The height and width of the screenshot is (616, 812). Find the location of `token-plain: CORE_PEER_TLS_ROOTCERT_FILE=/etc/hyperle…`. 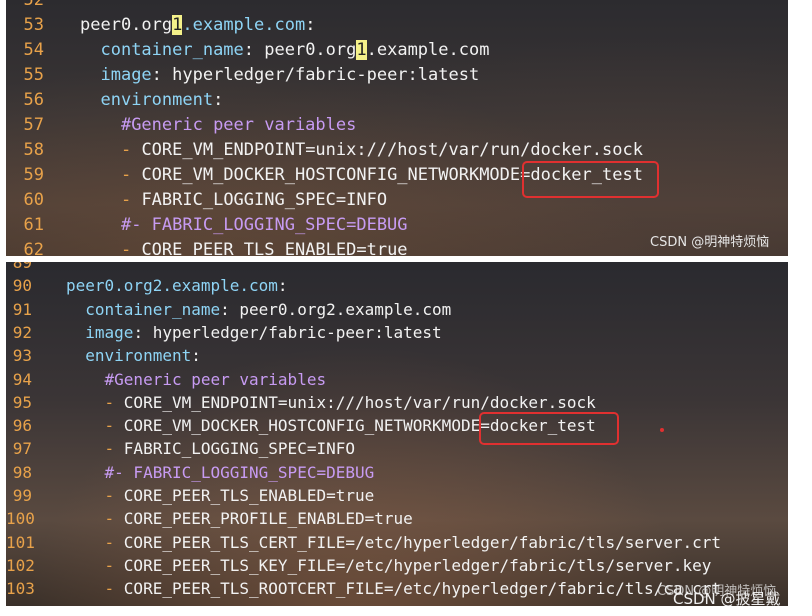

token-plain: CORE_PEER_TLS_ROOTCERT_FILE=/etc/hyperle… is located at coordinates (422, 589).